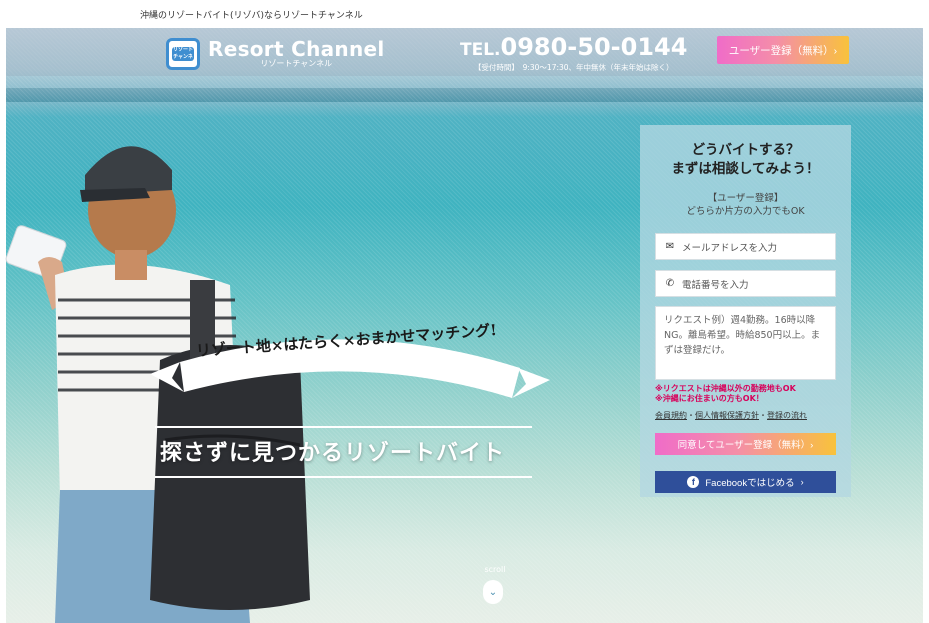  I want to click on email-field: ✉ メールアドレスを入力, so click(745, 246).